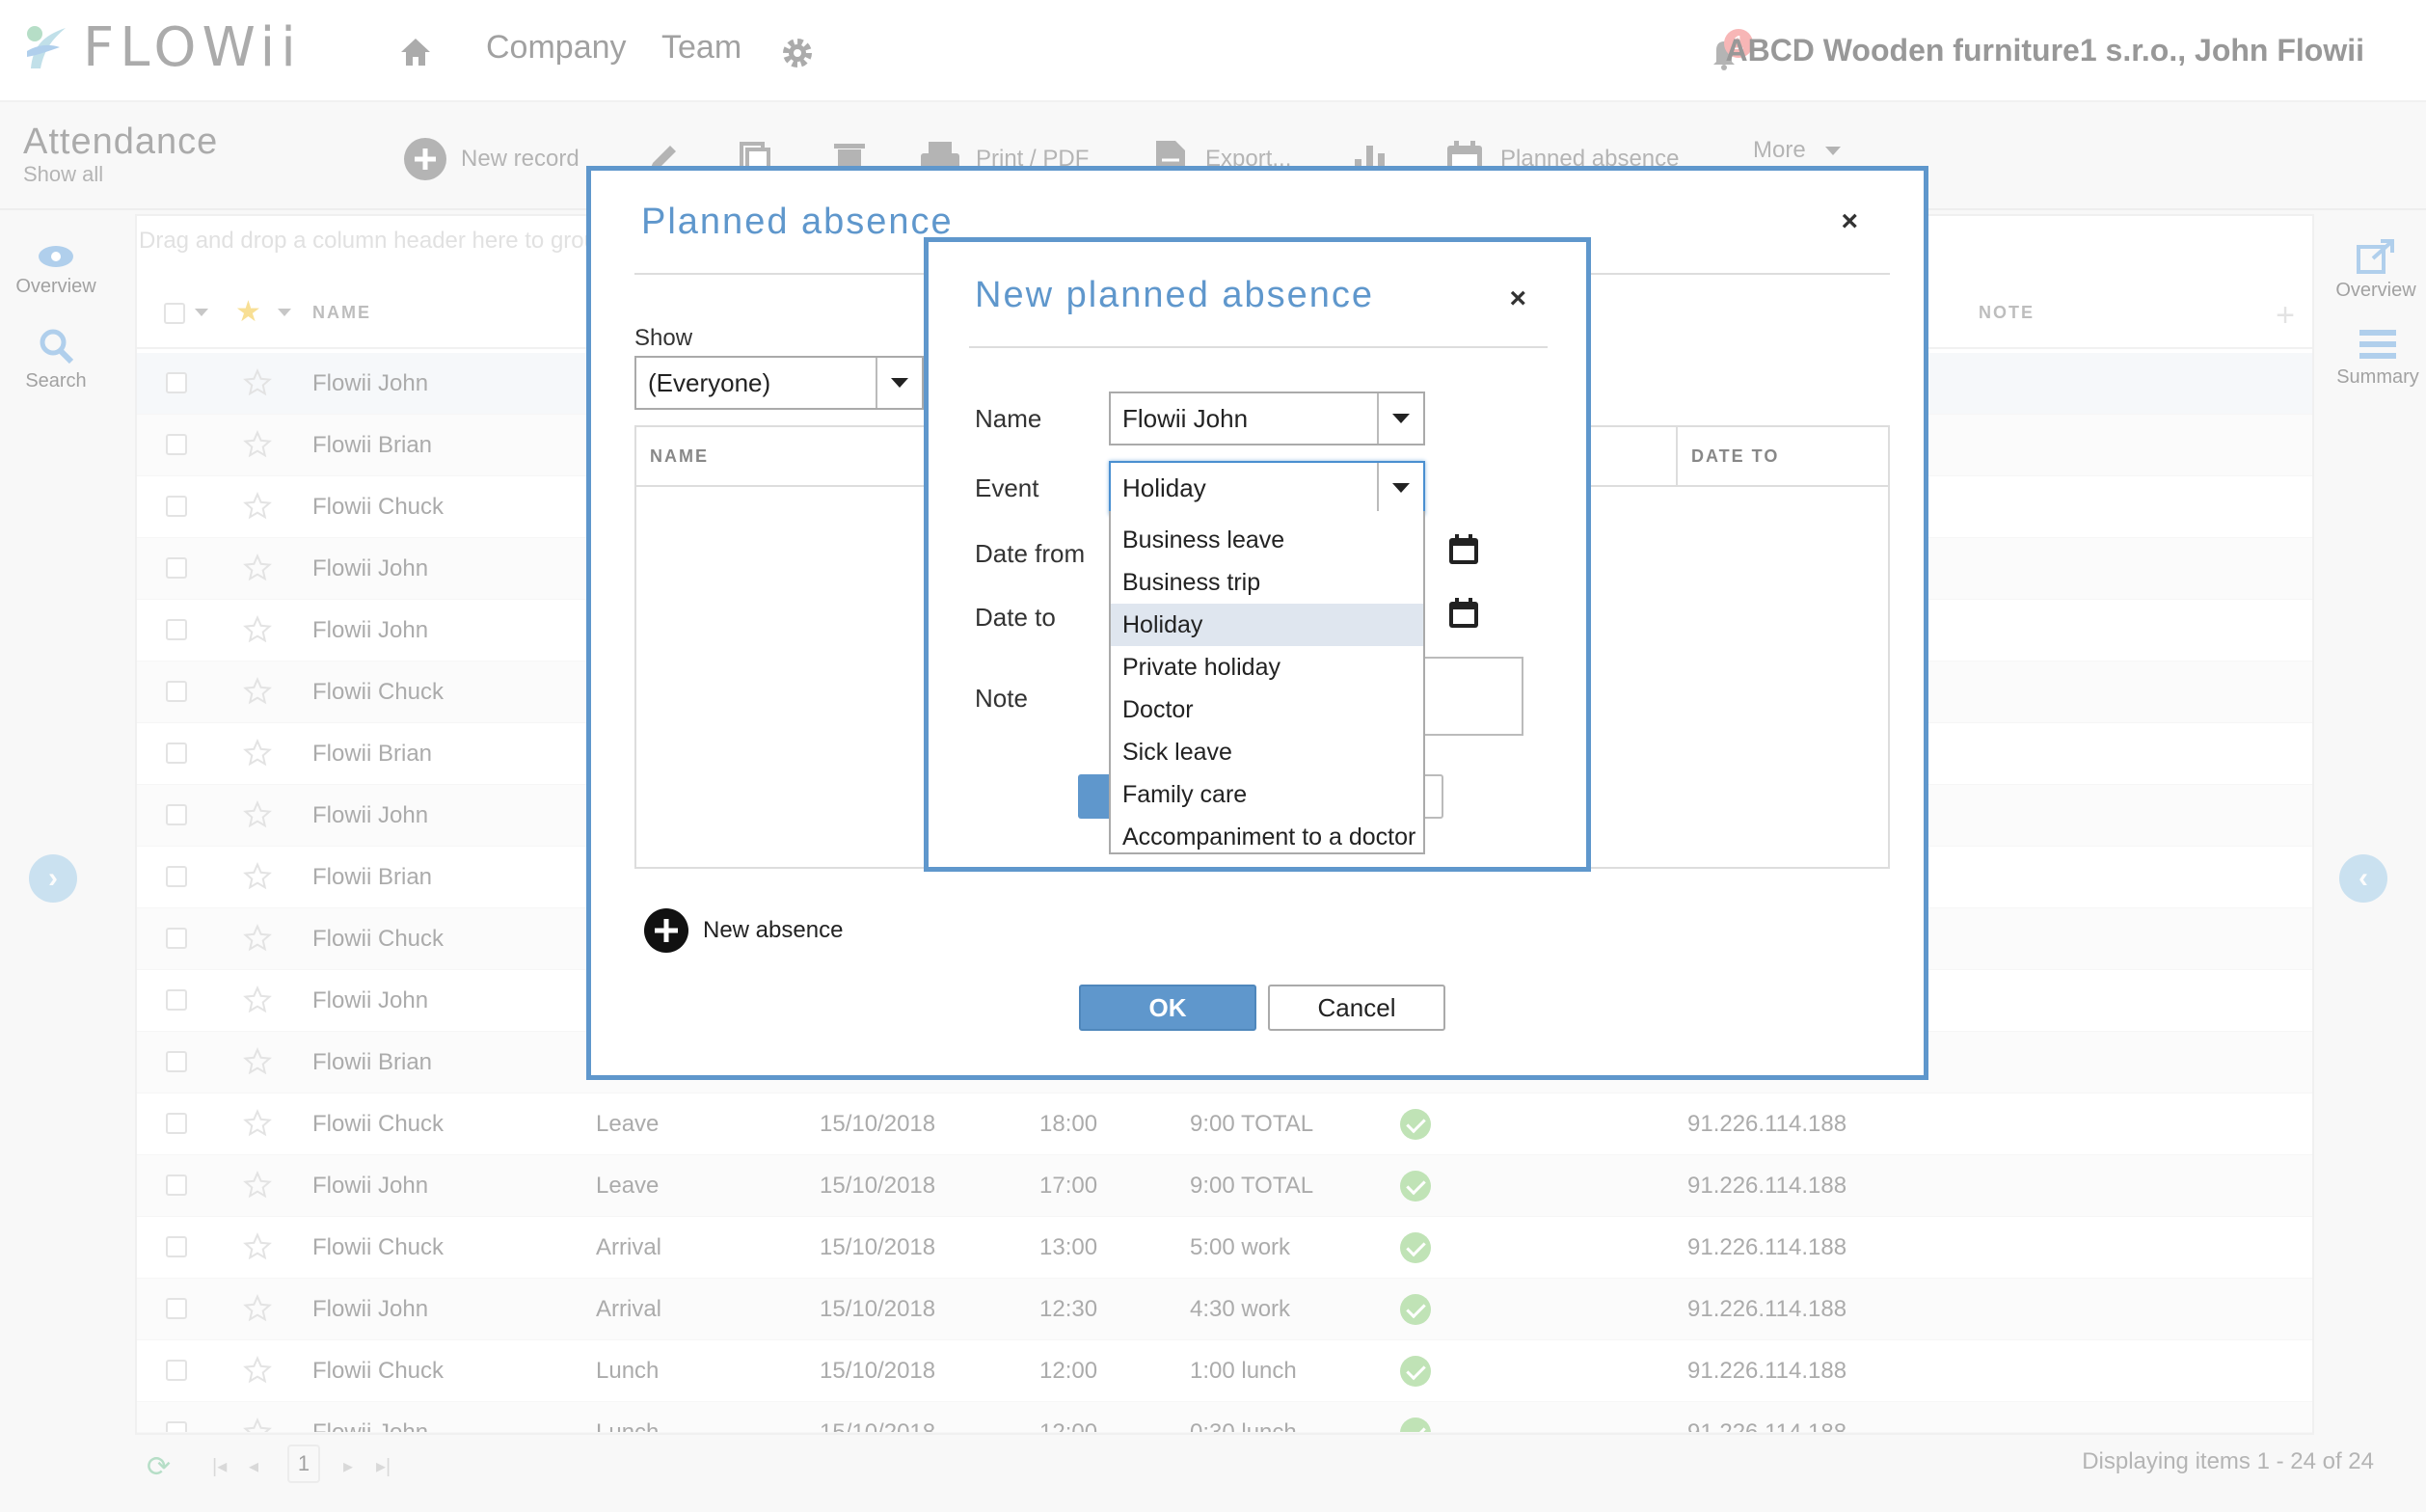 The width and height of the screenshot is (2426, 1512). I want to click on column-header-name: NAME, so click(679, 456).